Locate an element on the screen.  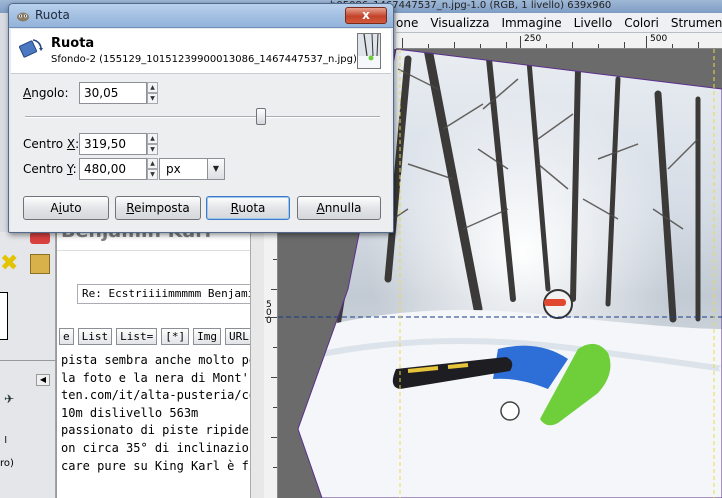
rotate-button: Ruota is located at coordinates (248, 208).